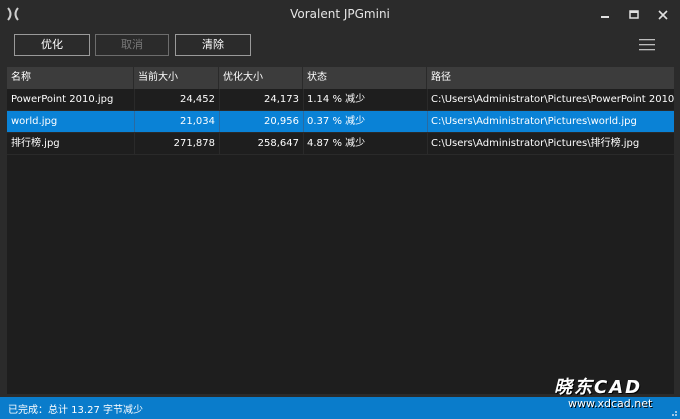 This screenshot has width=680, height=419. What do you see at coordinates (535, 143) in the screenshot?
I see `cell-path: C:\Users\Administrator\Pictures\排行榜.jpg` at bounding box center [535, 143].